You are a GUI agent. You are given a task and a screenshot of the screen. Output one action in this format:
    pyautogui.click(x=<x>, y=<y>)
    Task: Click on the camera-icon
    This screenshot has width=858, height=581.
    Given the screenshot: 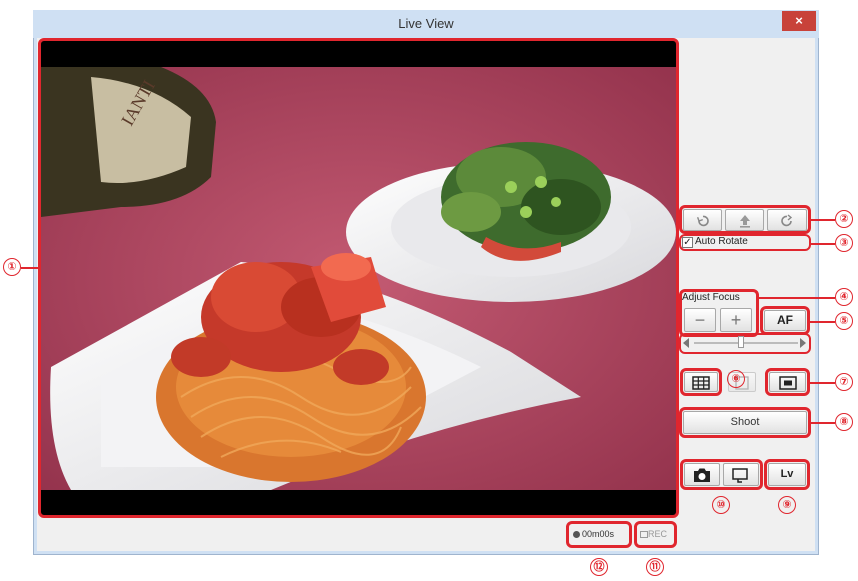 What is the action you would take?
    pyautogui.click(x=702, y=475)
    